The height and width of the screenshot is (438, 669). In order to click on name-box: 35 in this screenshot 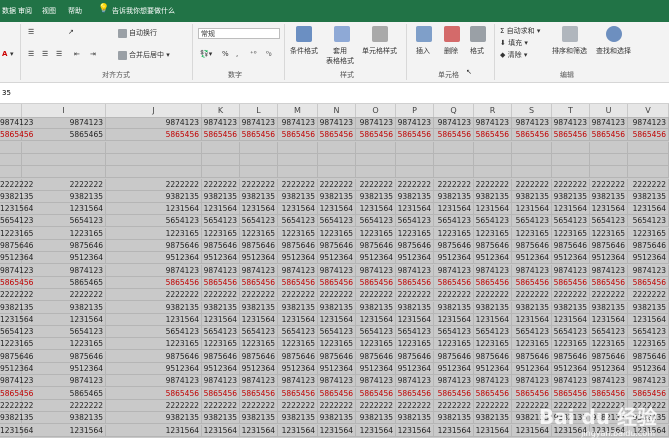, I will do `click(6, 93)`.